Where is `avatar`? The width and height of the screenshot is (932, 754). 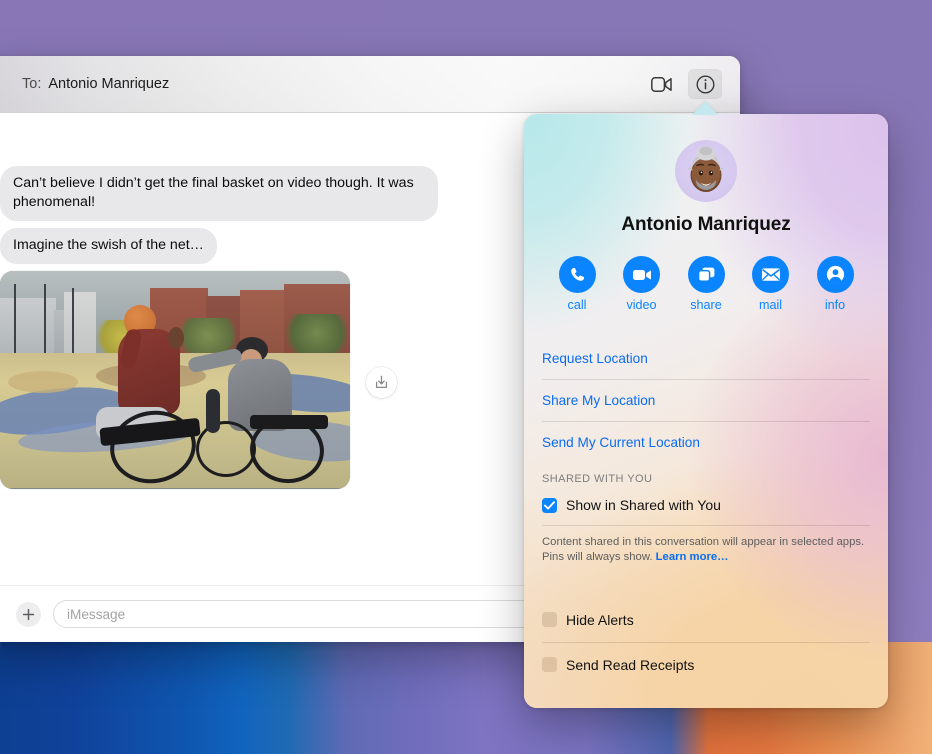 avatar is located at coordinates (706, 171).